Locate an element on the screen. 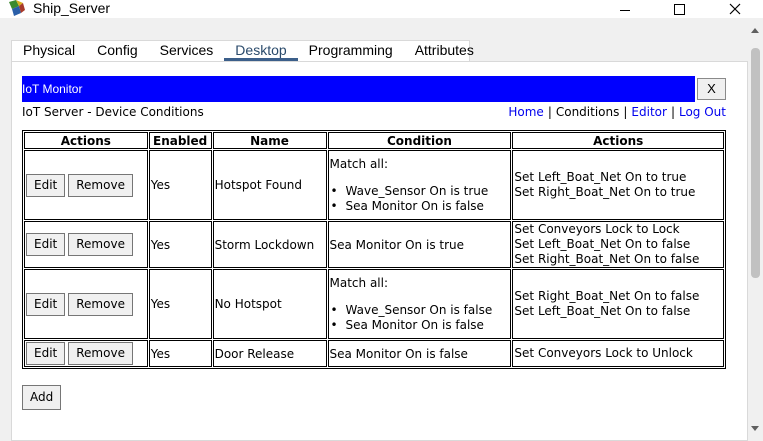  column-header-name: Name is located at coordinates (269, 140).